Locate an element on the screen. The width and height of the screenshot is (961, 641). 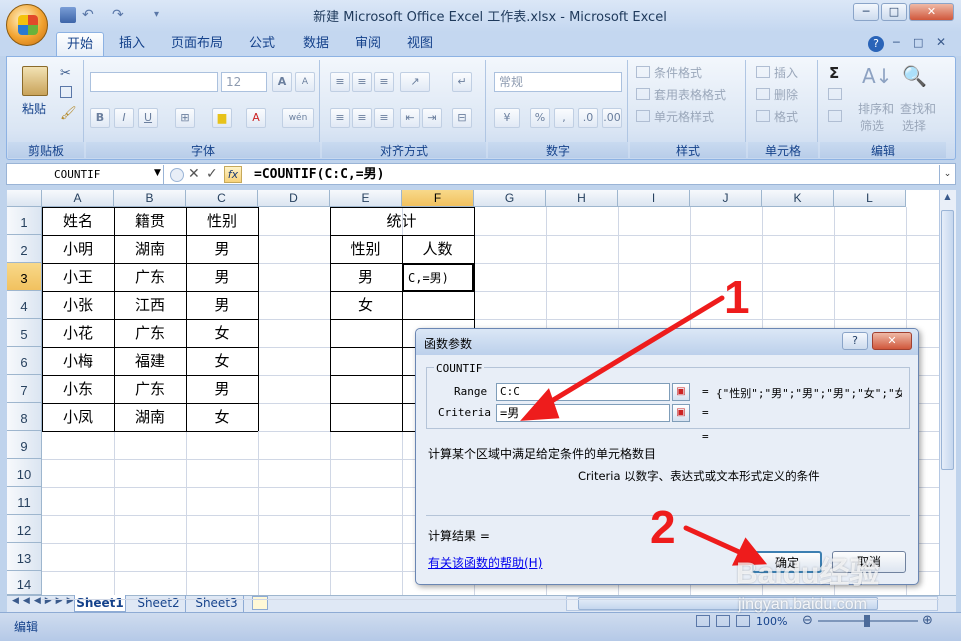
arrow-1-head is located at coordinates (540, 404).